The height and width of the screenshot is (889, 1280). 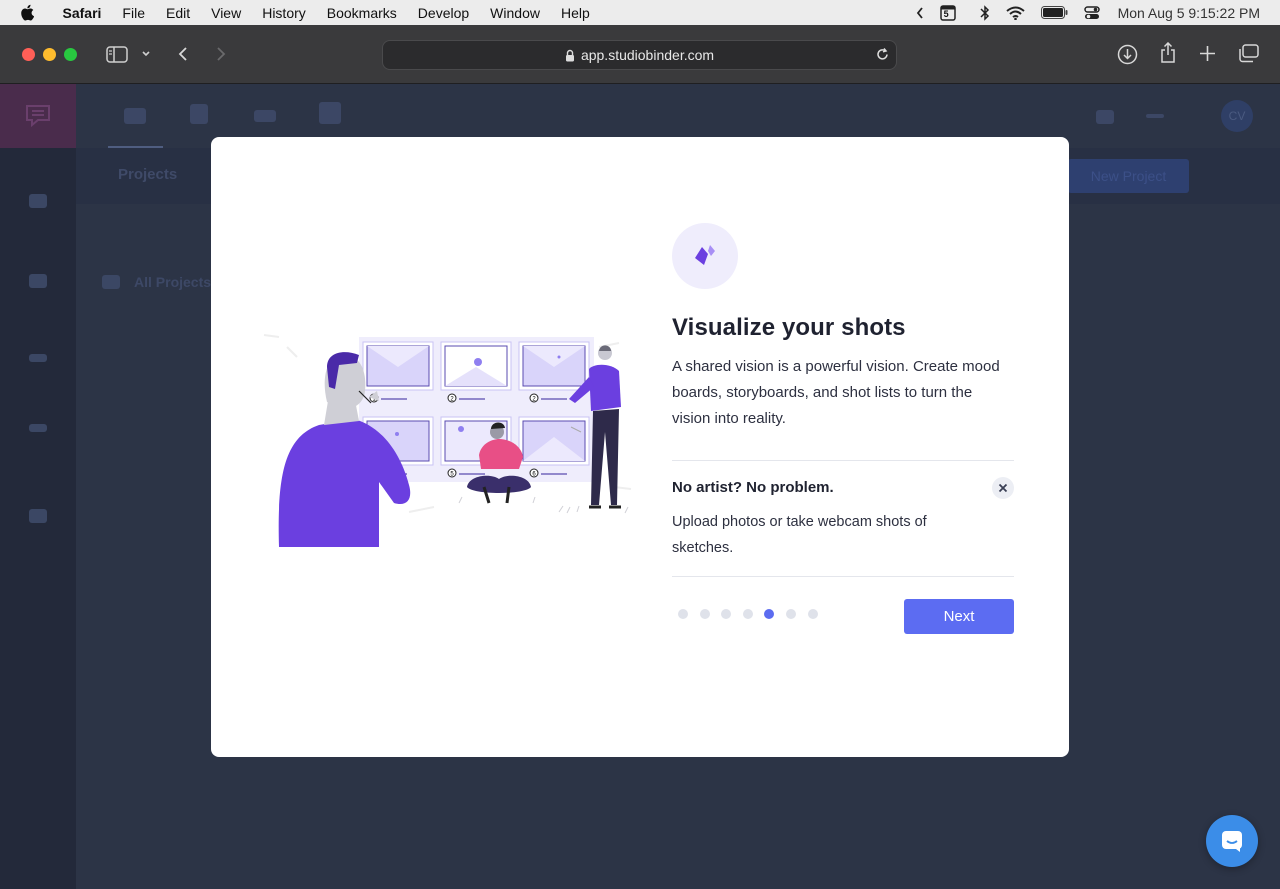 I want to click on nav-item-contacts, so click(x=38, y=283).